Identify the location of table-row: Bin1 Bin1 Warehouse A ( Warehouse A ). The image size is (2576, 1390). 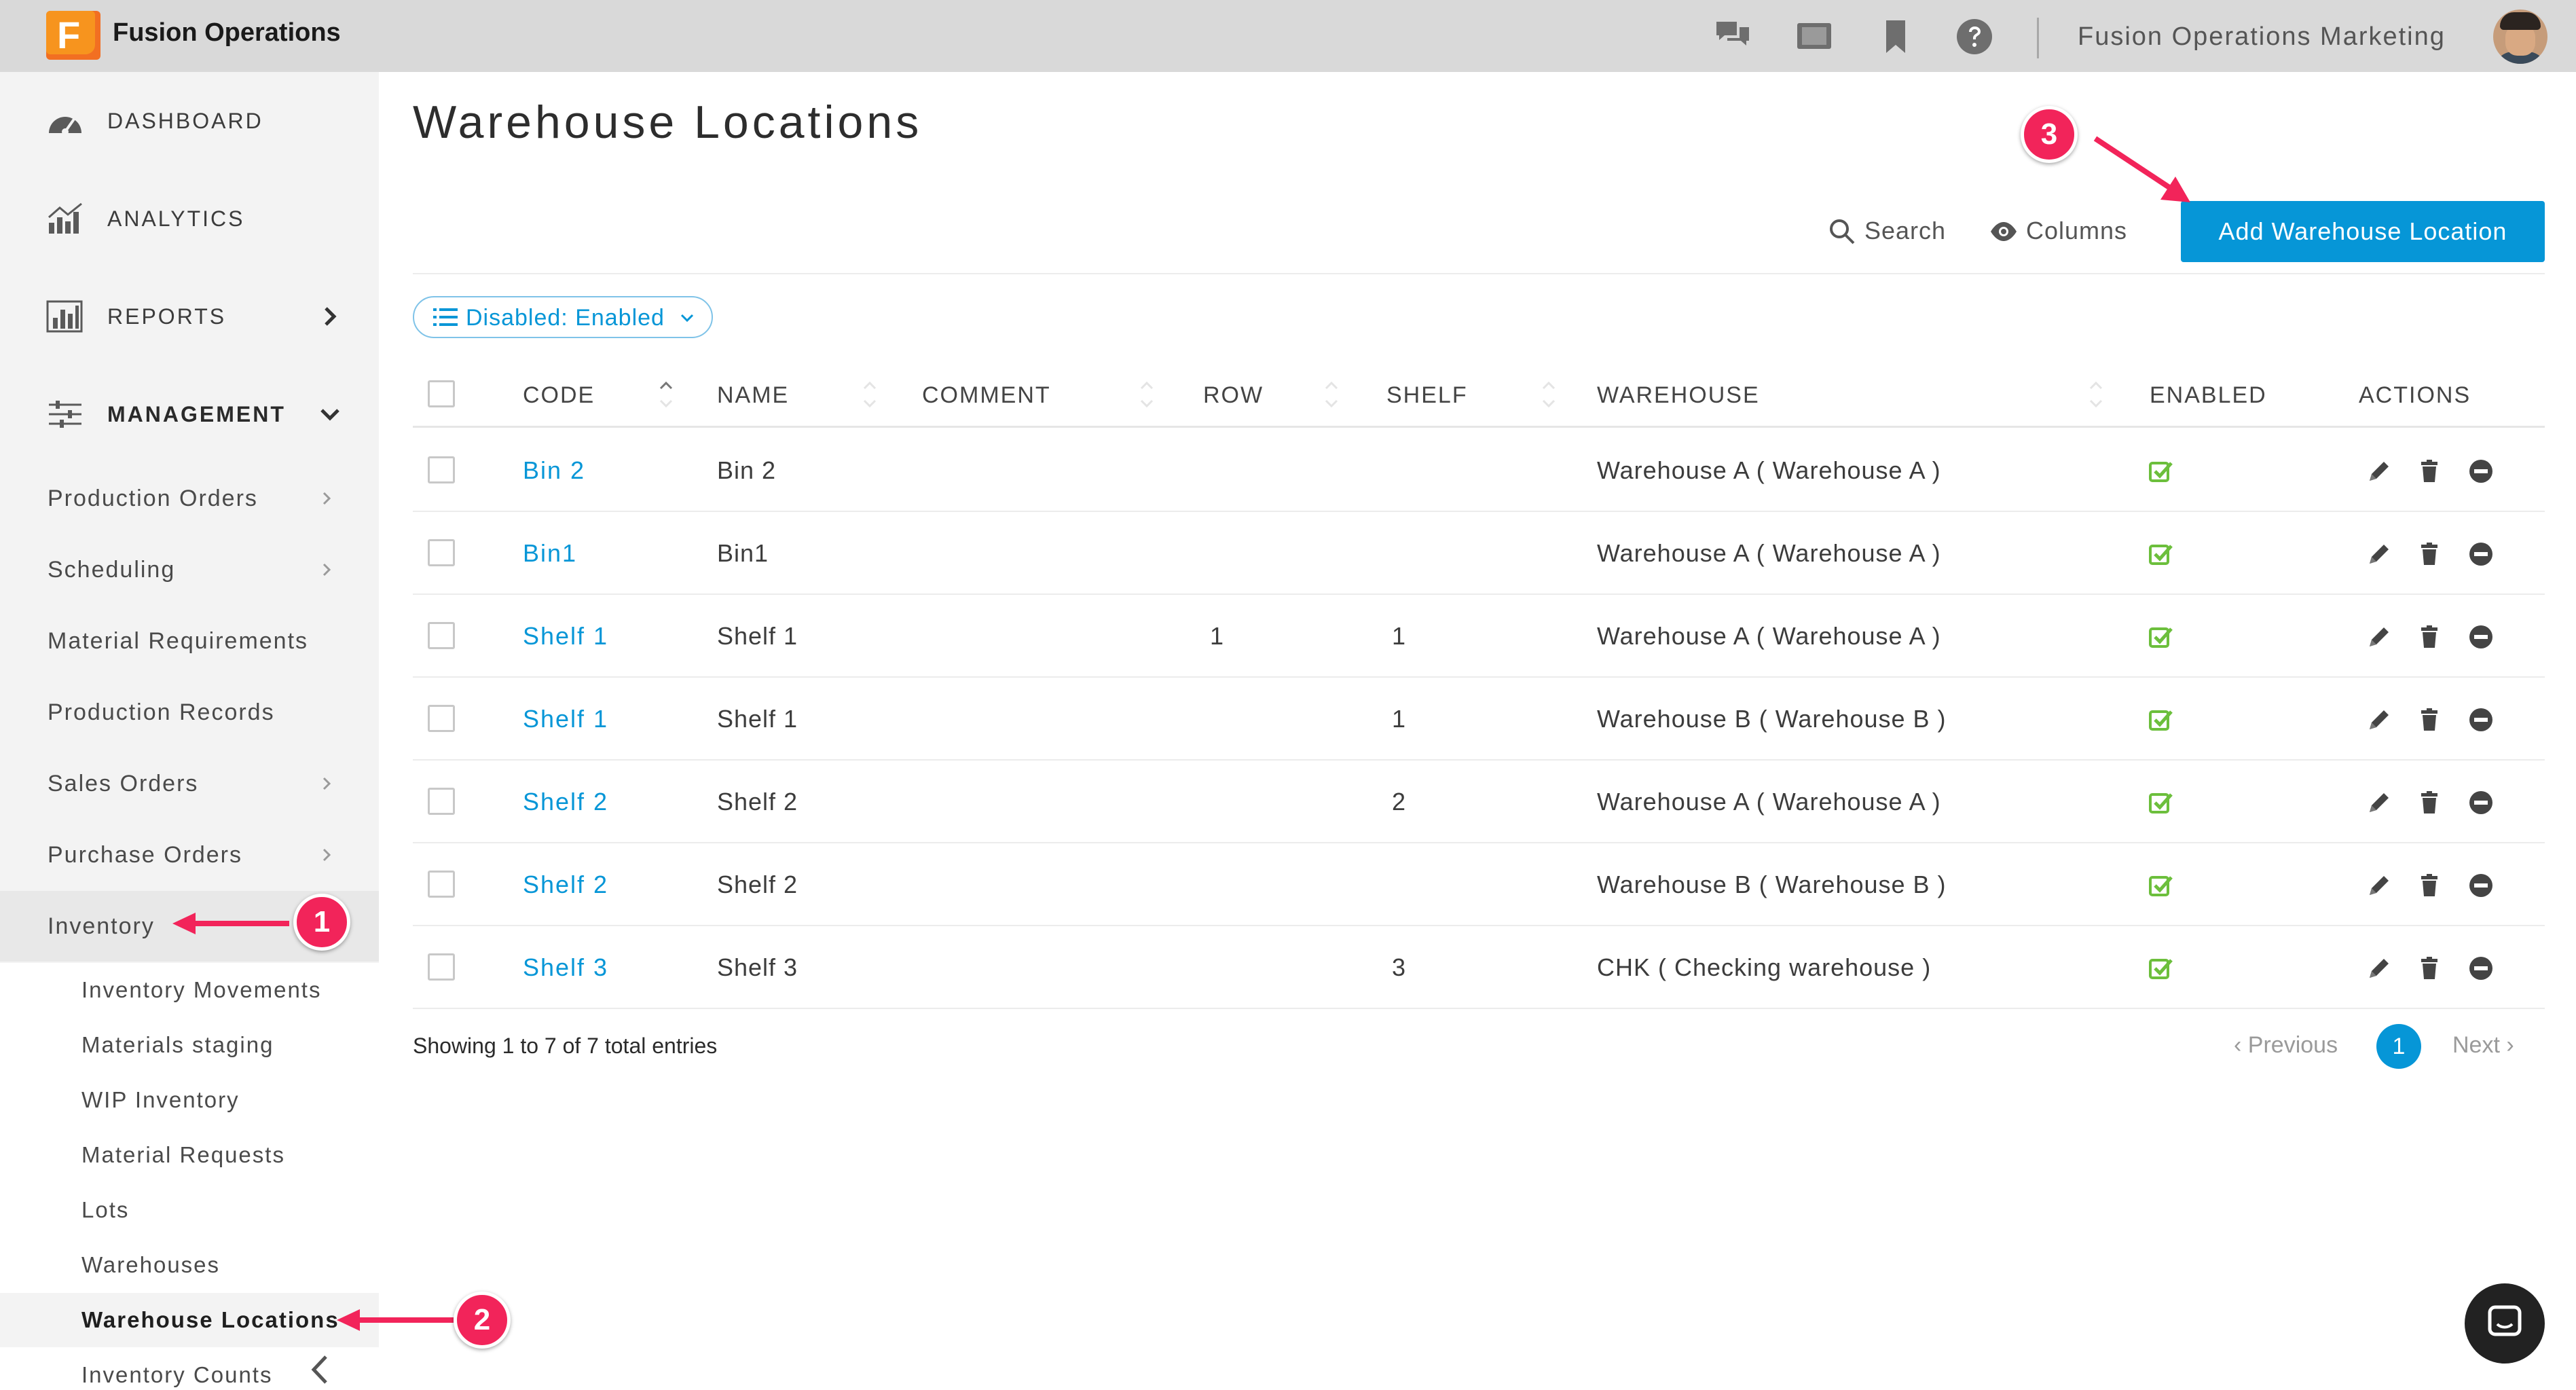
(1479, 554).